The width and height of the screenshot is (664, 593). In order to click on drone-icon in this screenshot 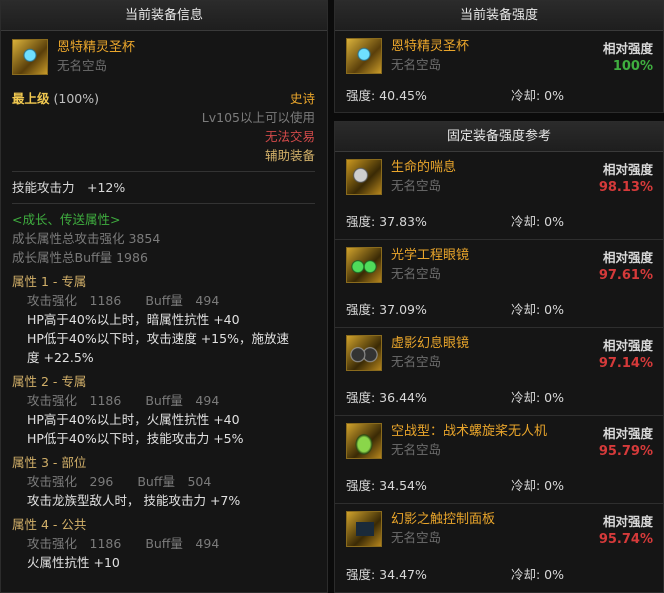, I will do `click(364, 441)`.